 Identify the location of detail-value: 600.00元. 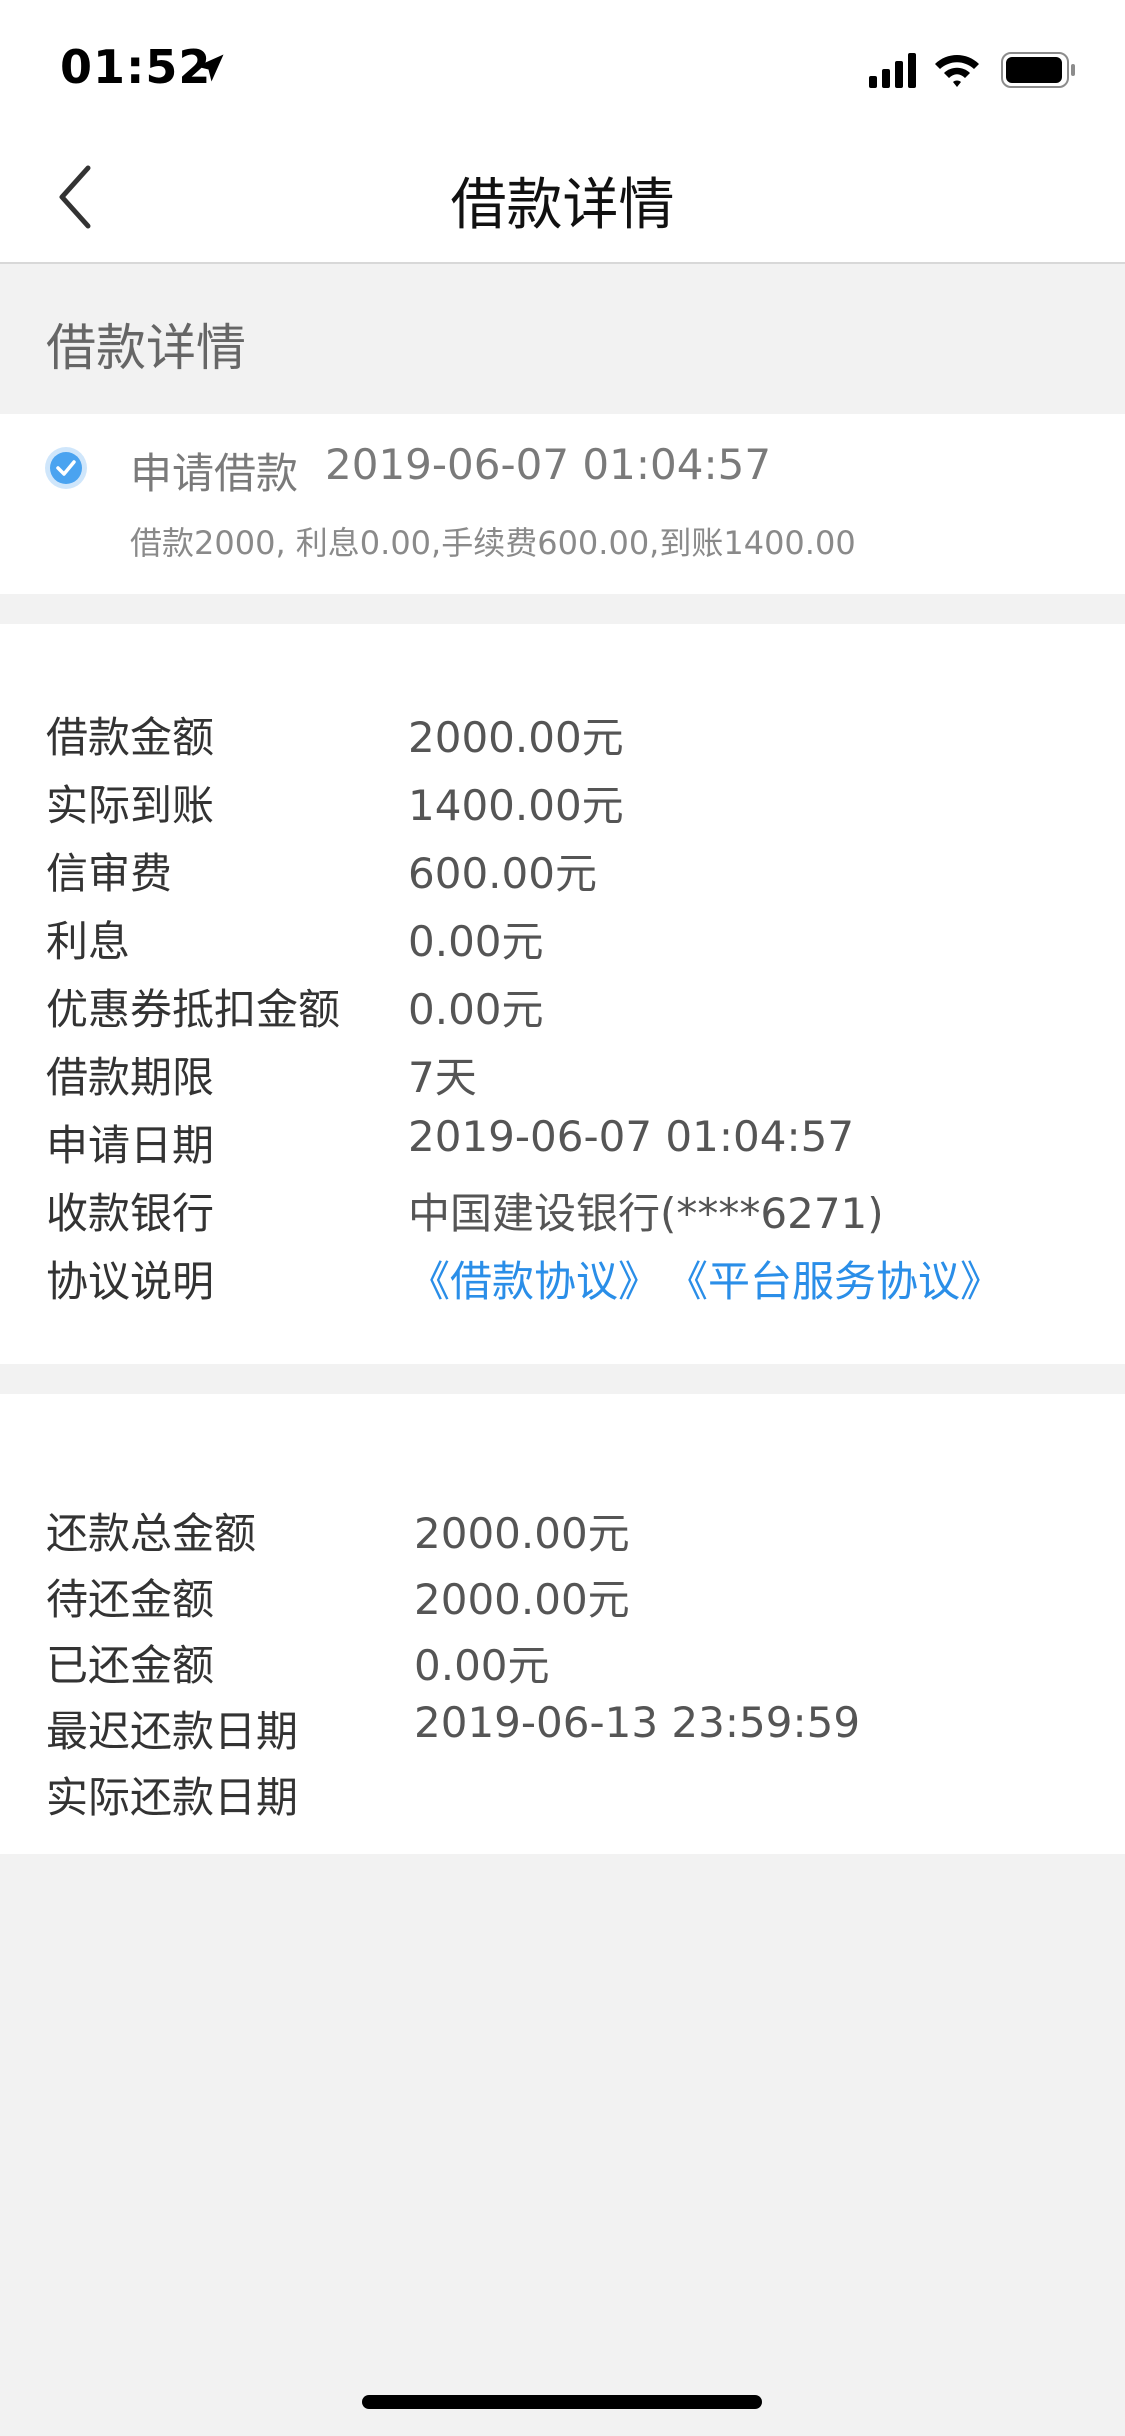
(502, 873).